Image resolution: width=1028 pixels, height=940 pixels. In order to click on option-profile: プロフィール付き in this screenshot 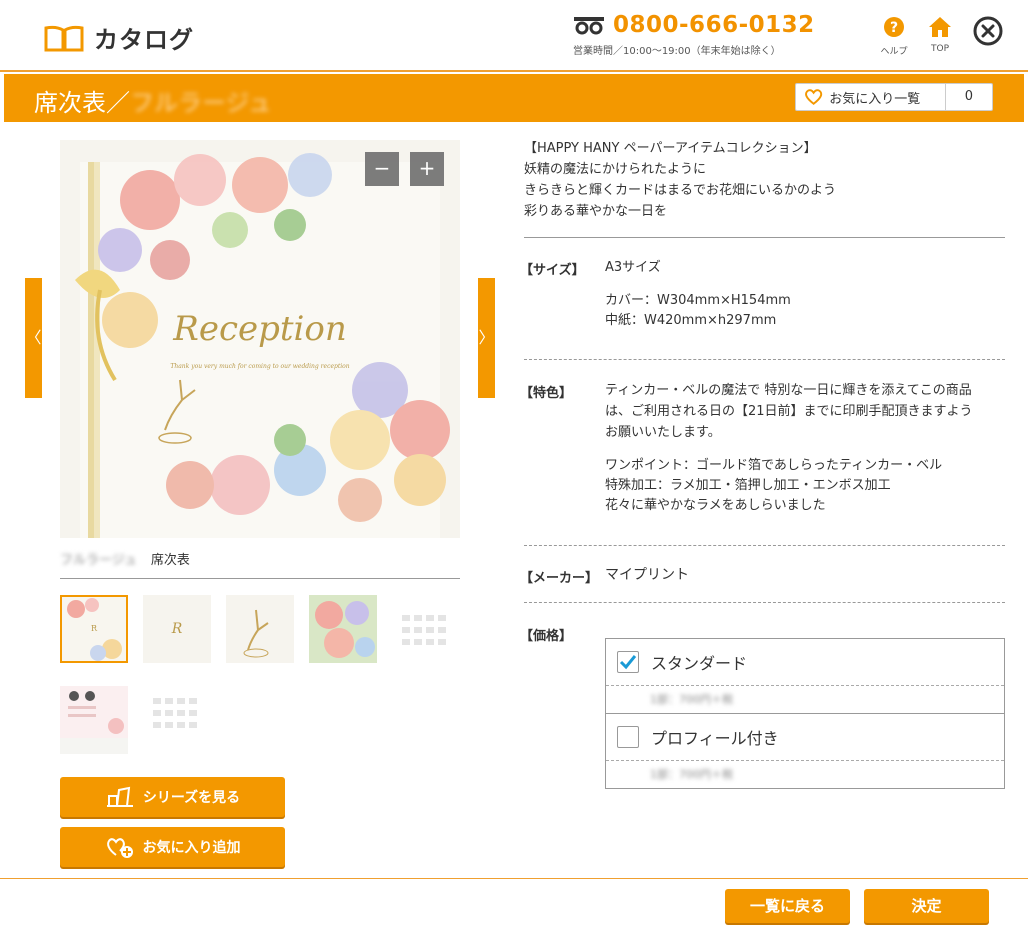, I will do `click(805, 736)`.